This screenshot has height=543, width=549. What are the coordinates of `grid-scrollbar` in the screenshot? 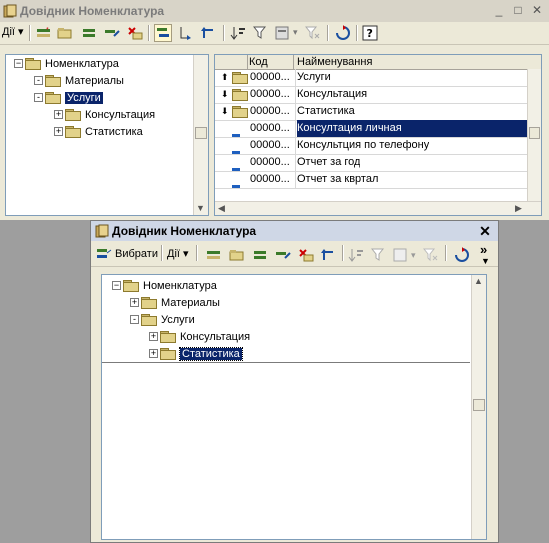 It's located at (534, 135).